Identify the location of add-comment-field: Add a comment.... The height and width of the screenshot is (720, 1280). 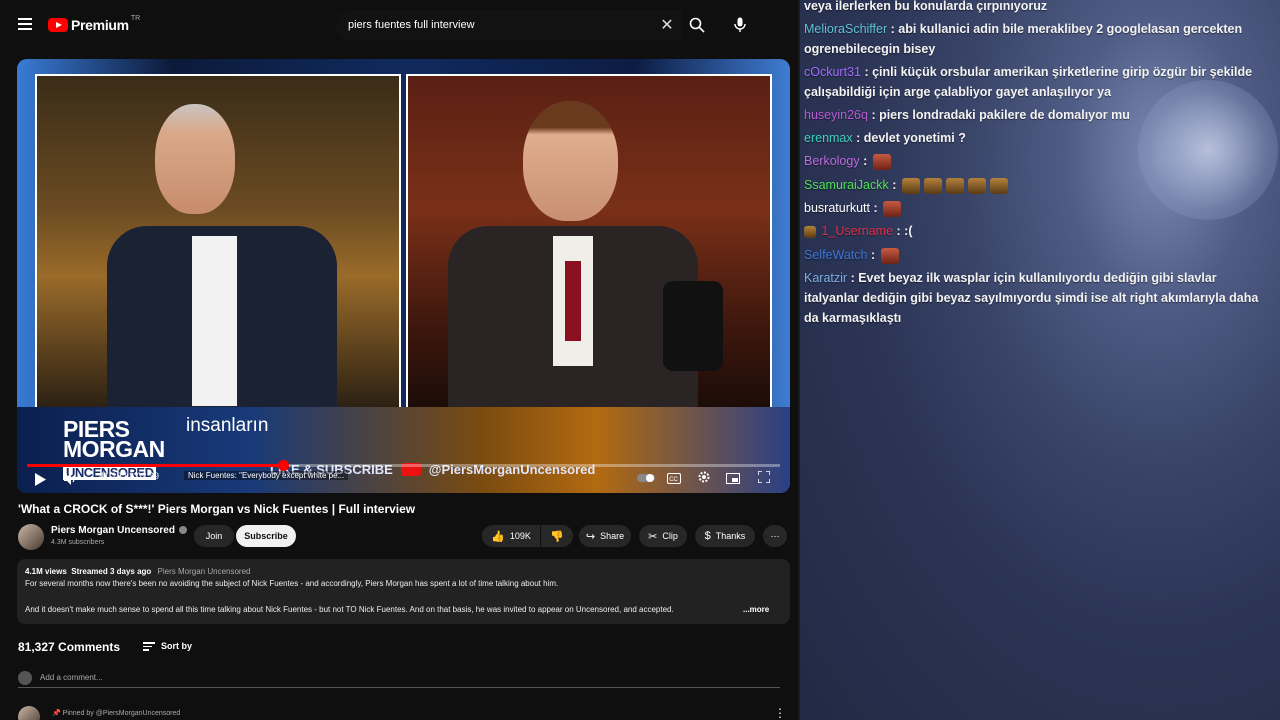
(399, 679).